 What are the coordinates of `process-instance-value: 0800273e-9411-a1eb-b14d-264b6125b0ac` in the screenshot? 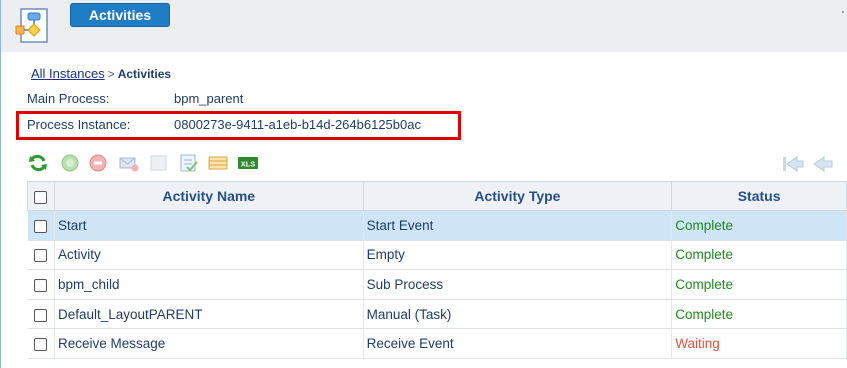 It's located at (297, 124).